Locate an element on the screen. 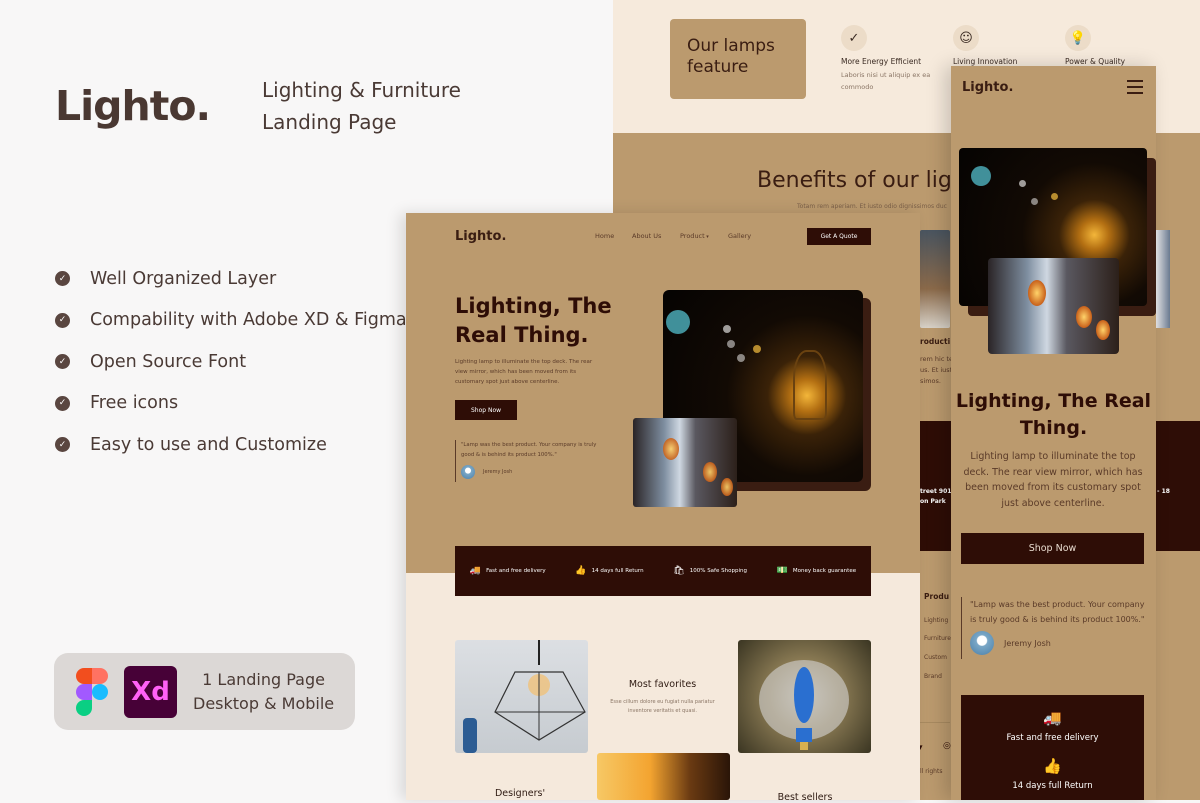 This screenshot has height=803, width=1200. wire-pendant-lamp-icon is located at coordinates (524, 696).